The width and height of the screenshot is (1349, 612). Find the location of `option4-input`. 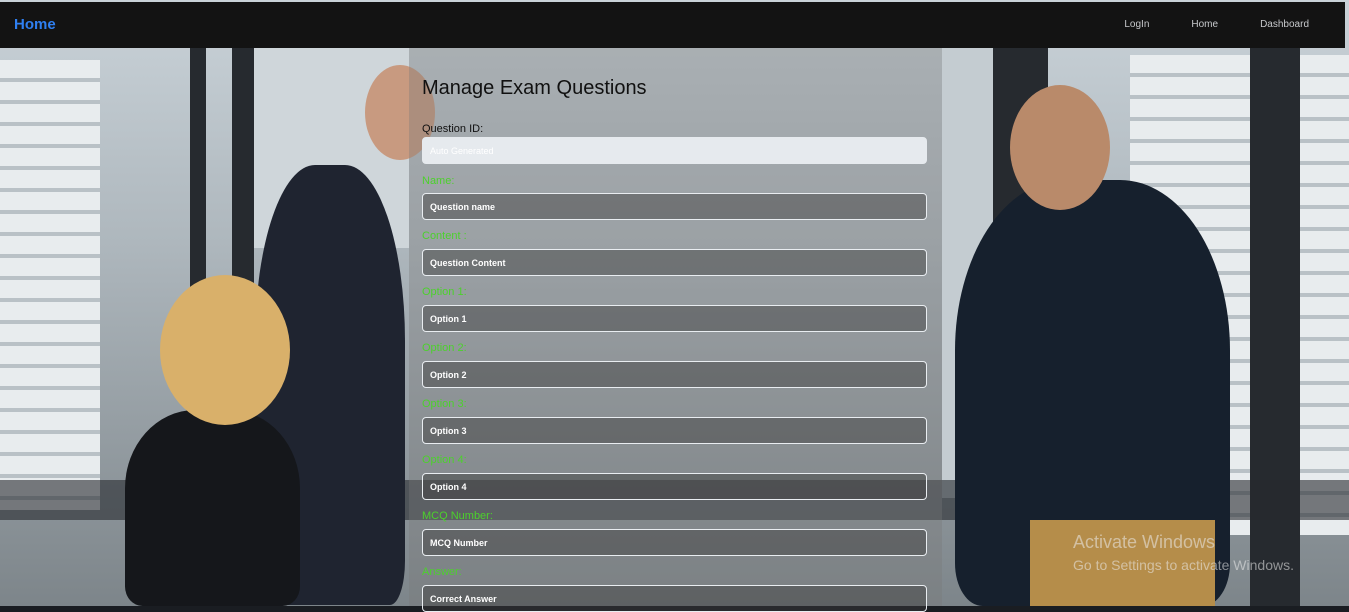

option4-input is located at coordinates (674, 486).